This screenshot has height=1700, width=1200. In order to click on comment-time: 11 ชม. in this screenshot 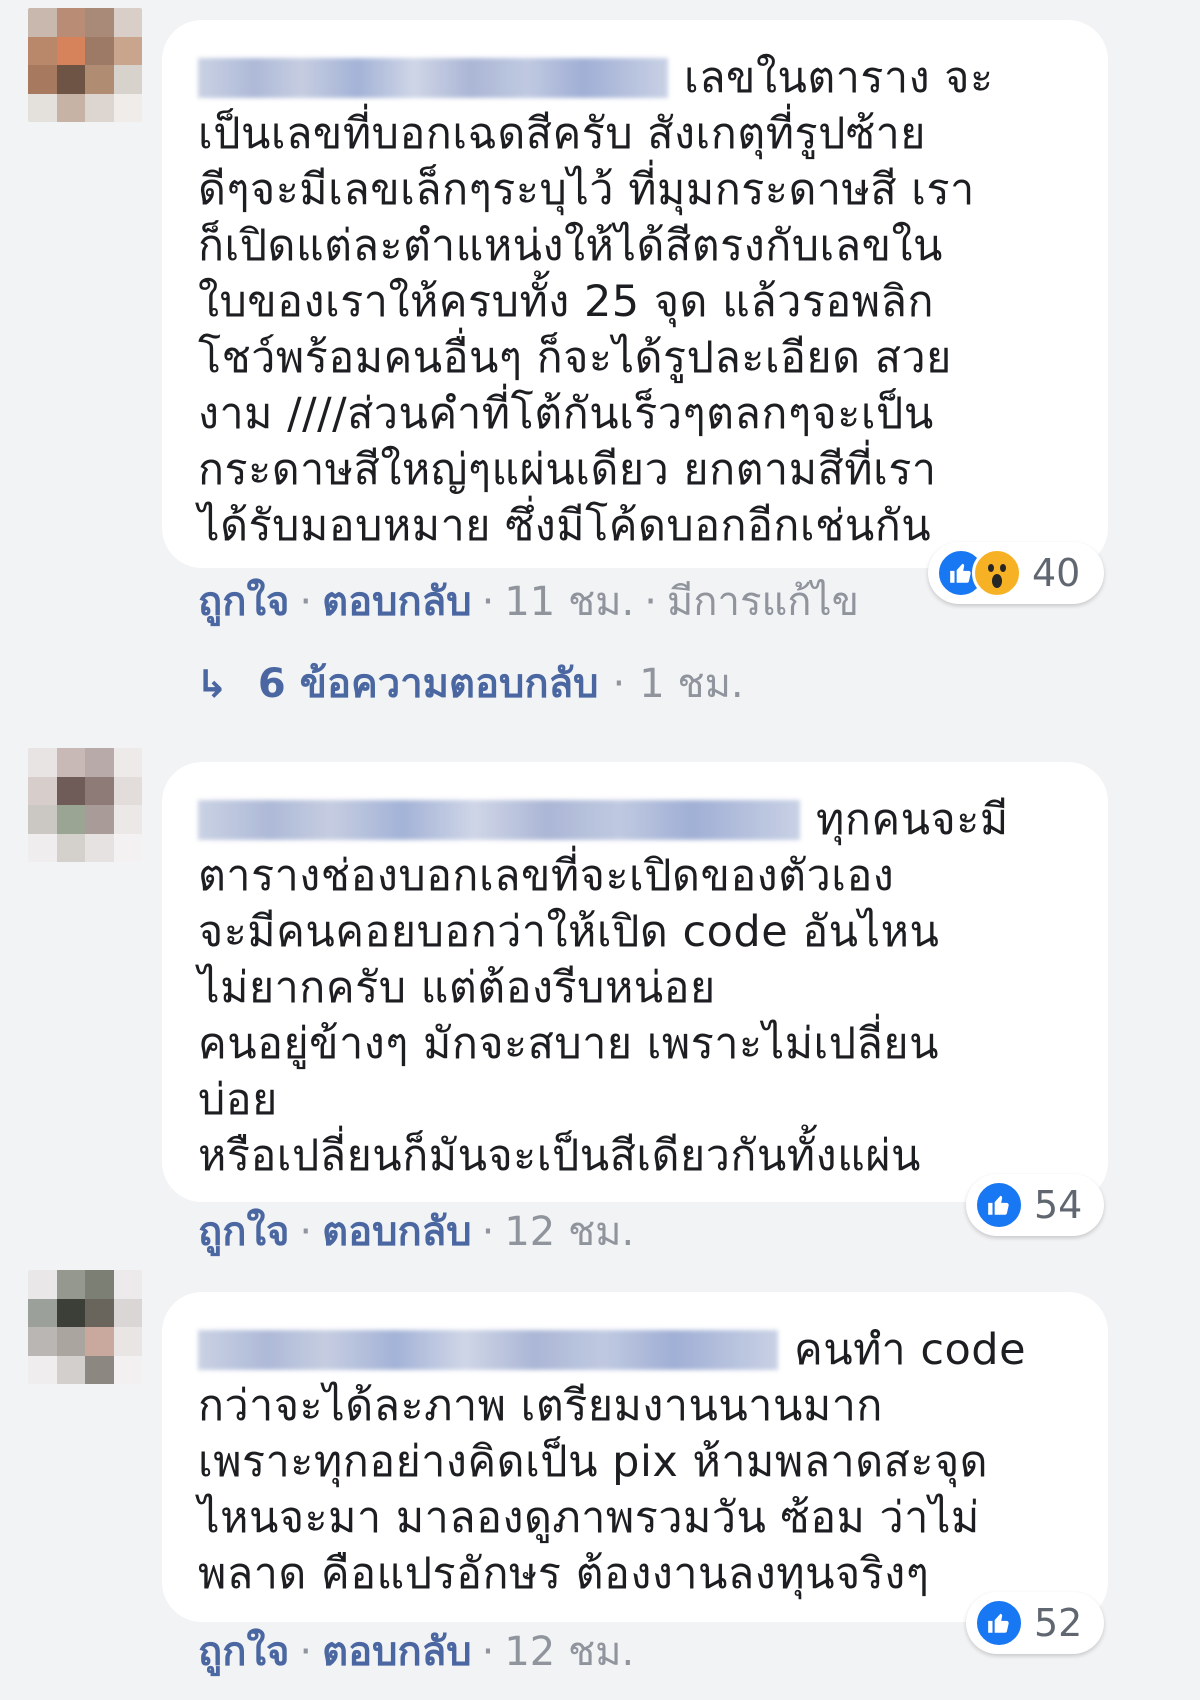, I will do `click(569, 602)`.